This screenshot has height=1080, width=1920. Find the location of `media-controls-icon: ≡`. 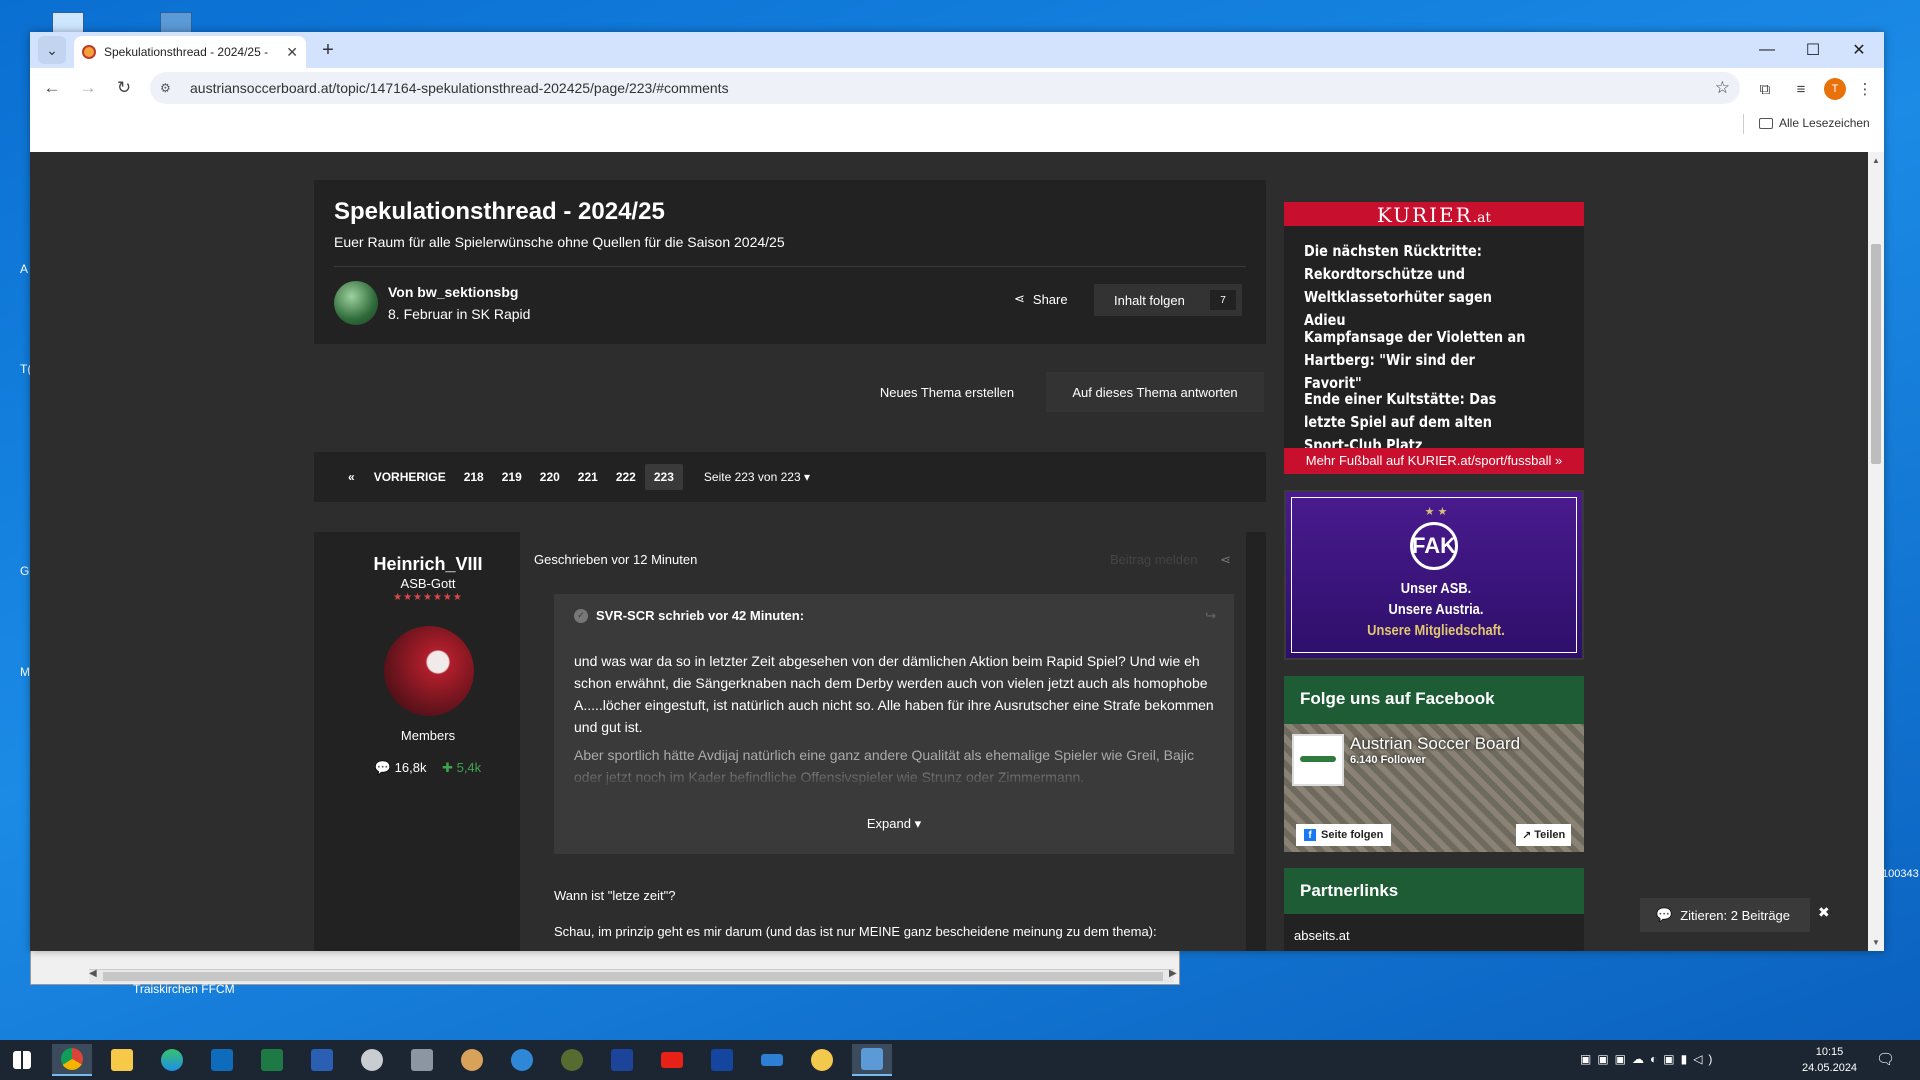

media-controls-icon: ≡ is located at coordinates (1801, 89).